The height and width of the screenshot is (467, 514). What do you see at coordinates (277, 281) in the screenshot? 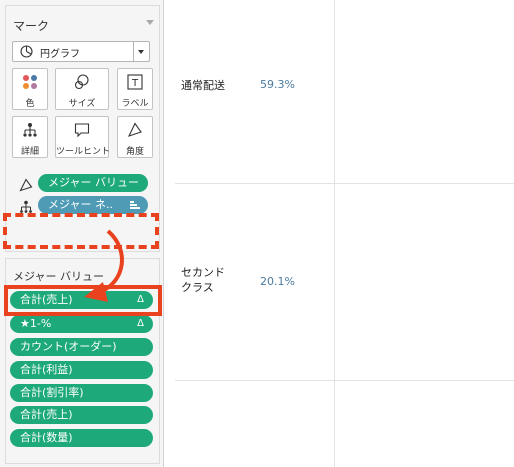
I see `row-value: 20.1%` at bounding box center [277, 281].